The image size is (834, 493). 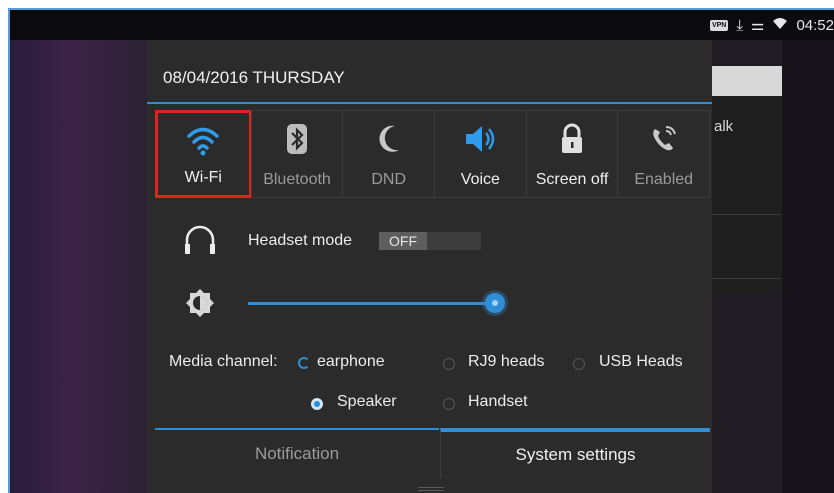 What do you see at coordinates (724, 126) in the screenshot?
I see `background-text: alk` at bounding box center [724, 126].